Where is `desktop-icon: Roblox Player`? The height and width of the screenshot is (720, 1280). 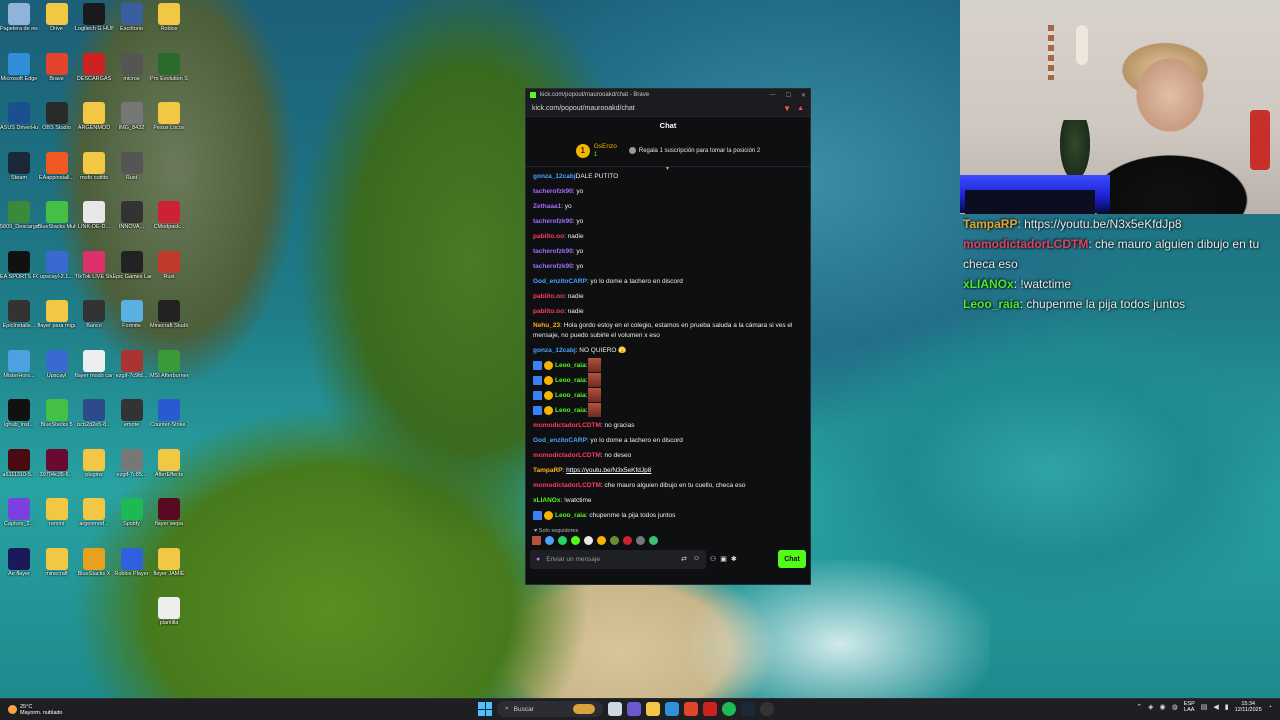 desktop-icon: Roblox Player is located at coordinates (132, 571).